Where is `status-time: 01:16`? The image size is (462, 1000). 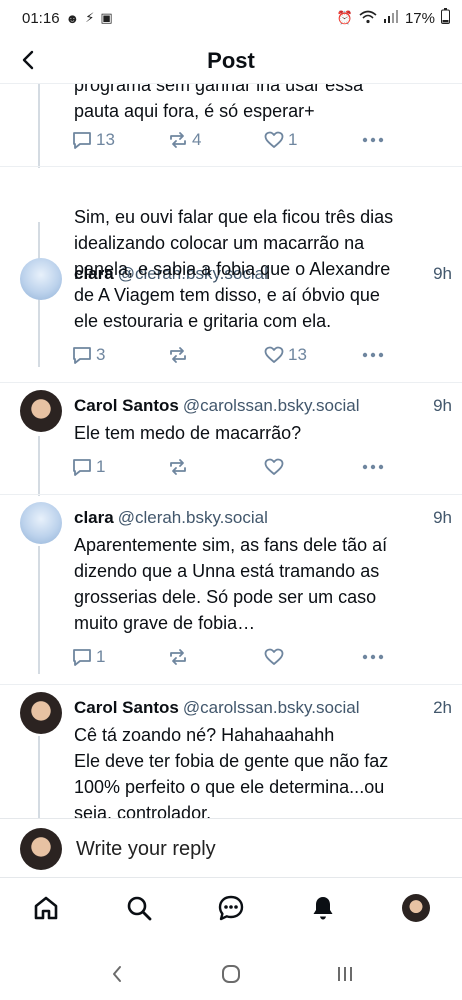 status-time: 01:16 is located at coordinates (41, 18).